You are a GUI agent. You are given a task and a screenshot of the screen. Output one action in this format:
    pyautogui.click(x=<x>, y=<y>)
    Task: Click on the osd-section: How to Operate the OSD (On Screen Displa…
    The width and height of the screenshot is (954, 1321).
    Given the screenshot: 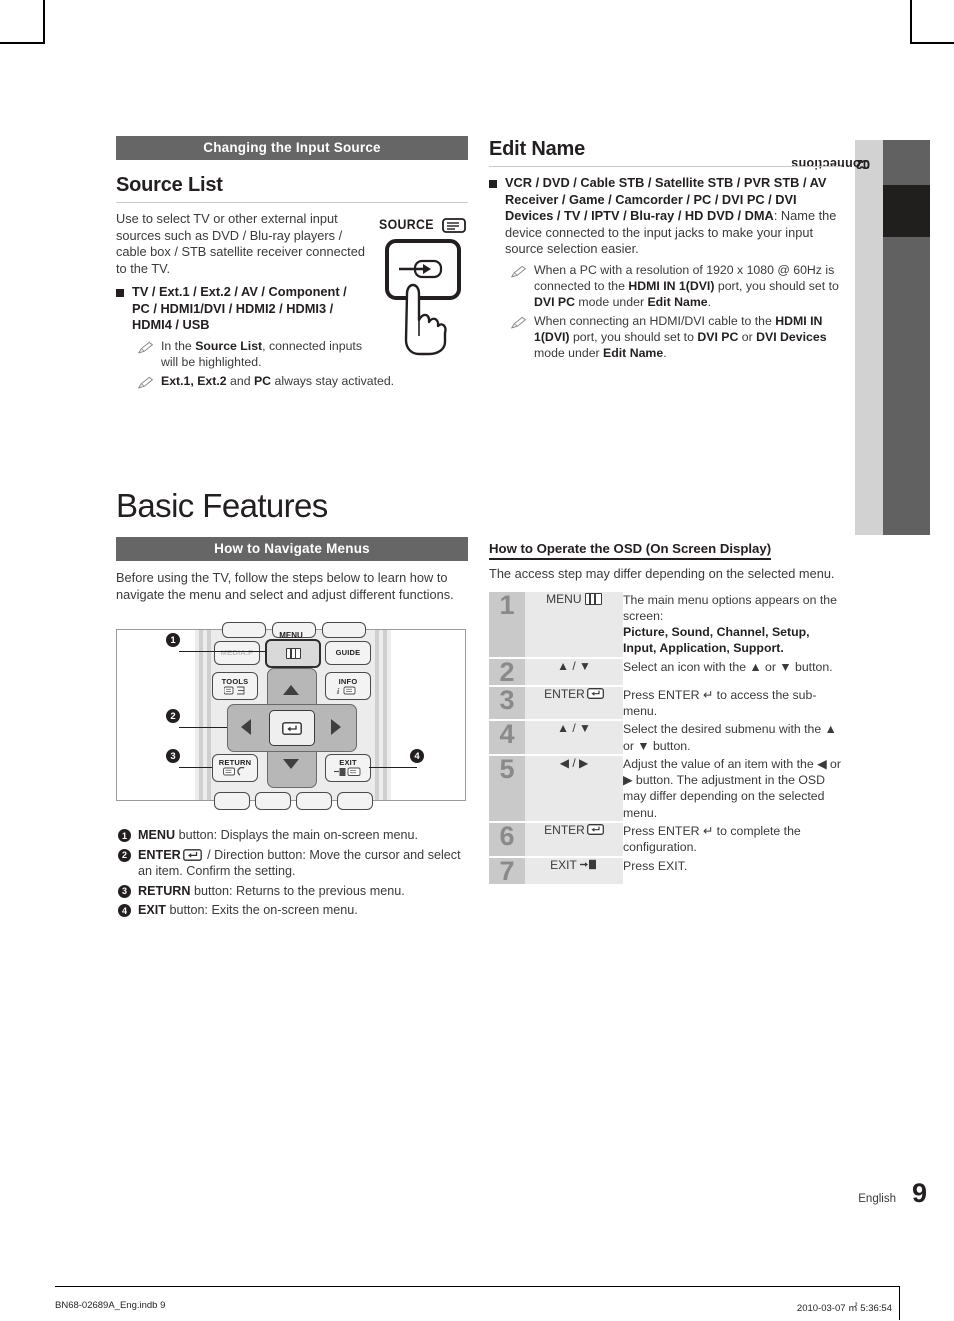 What is the action you would take?
    pyautogui.click(x=665, y=713)
    